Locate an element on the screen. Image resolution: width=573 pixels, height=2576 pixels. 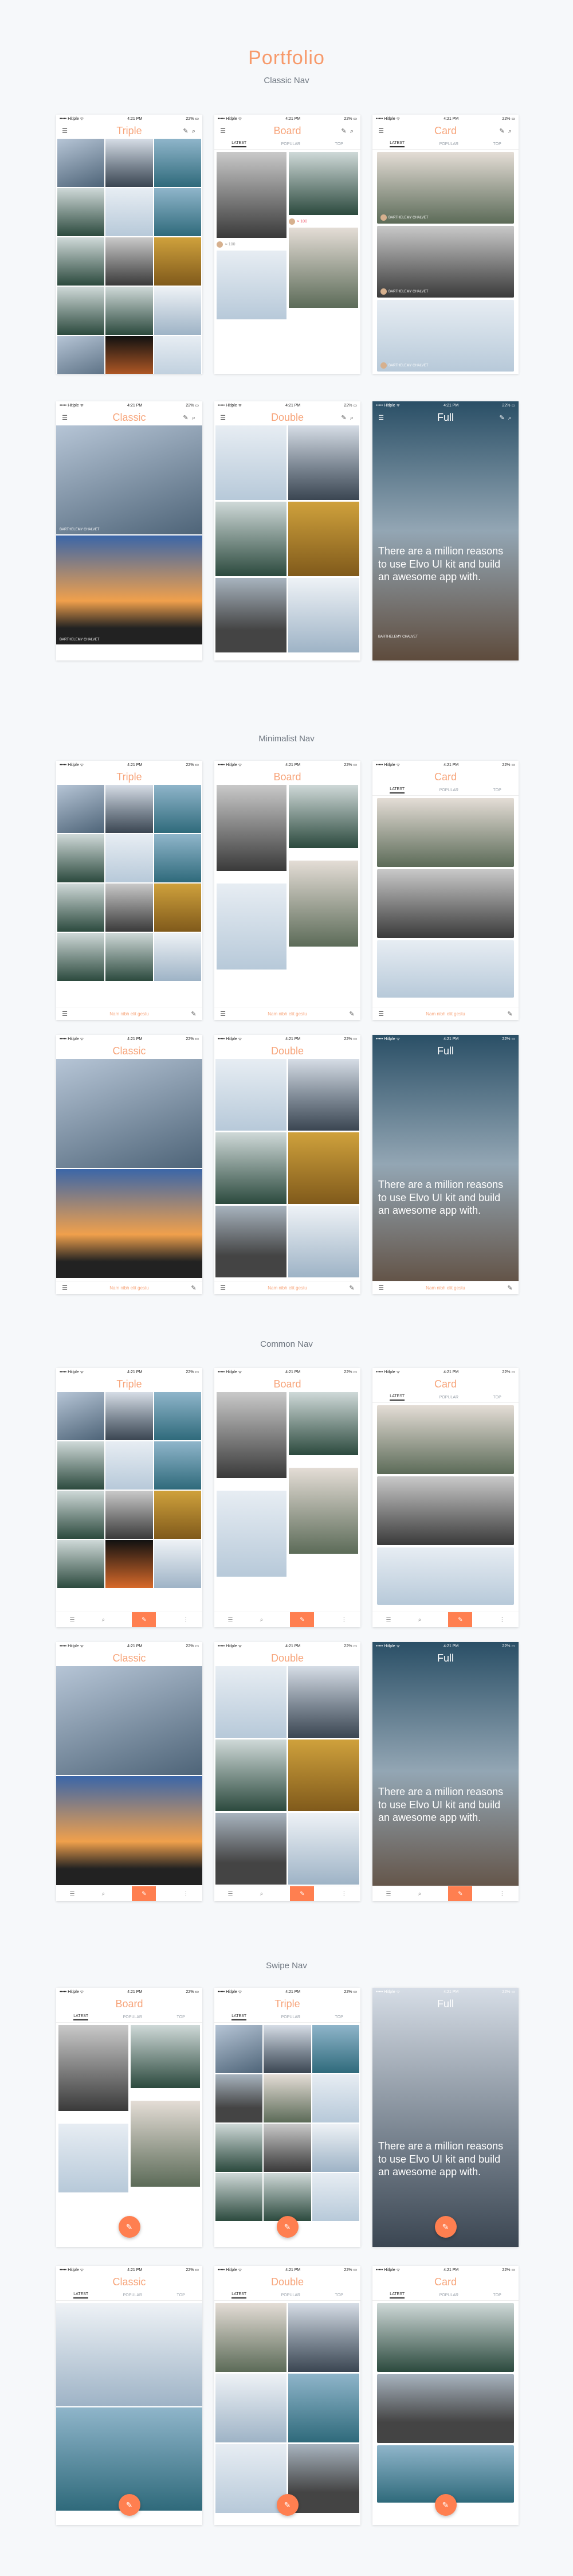
nav-edit-icon: ✎ is located at coordinates (460, 1619).